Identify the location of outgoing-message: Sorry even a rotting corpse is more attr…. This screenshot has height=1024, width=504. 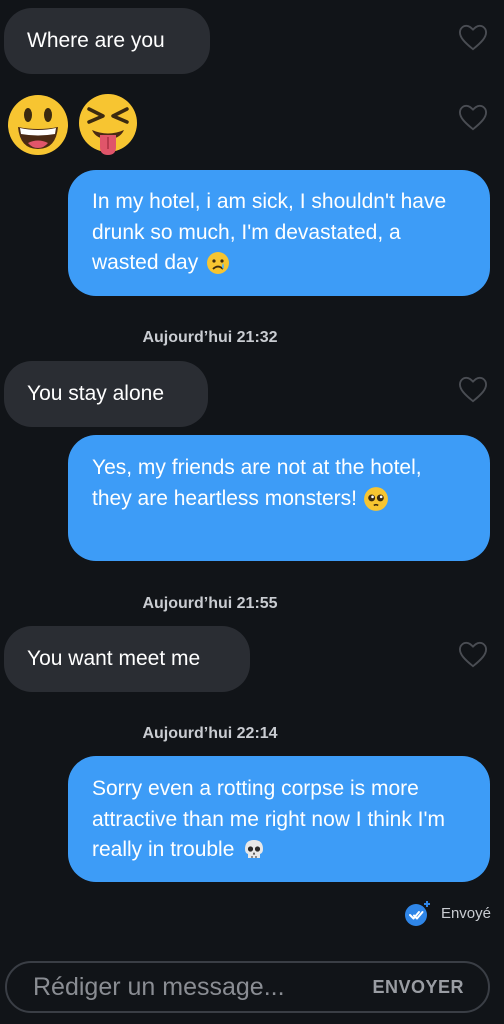
(279, 819).